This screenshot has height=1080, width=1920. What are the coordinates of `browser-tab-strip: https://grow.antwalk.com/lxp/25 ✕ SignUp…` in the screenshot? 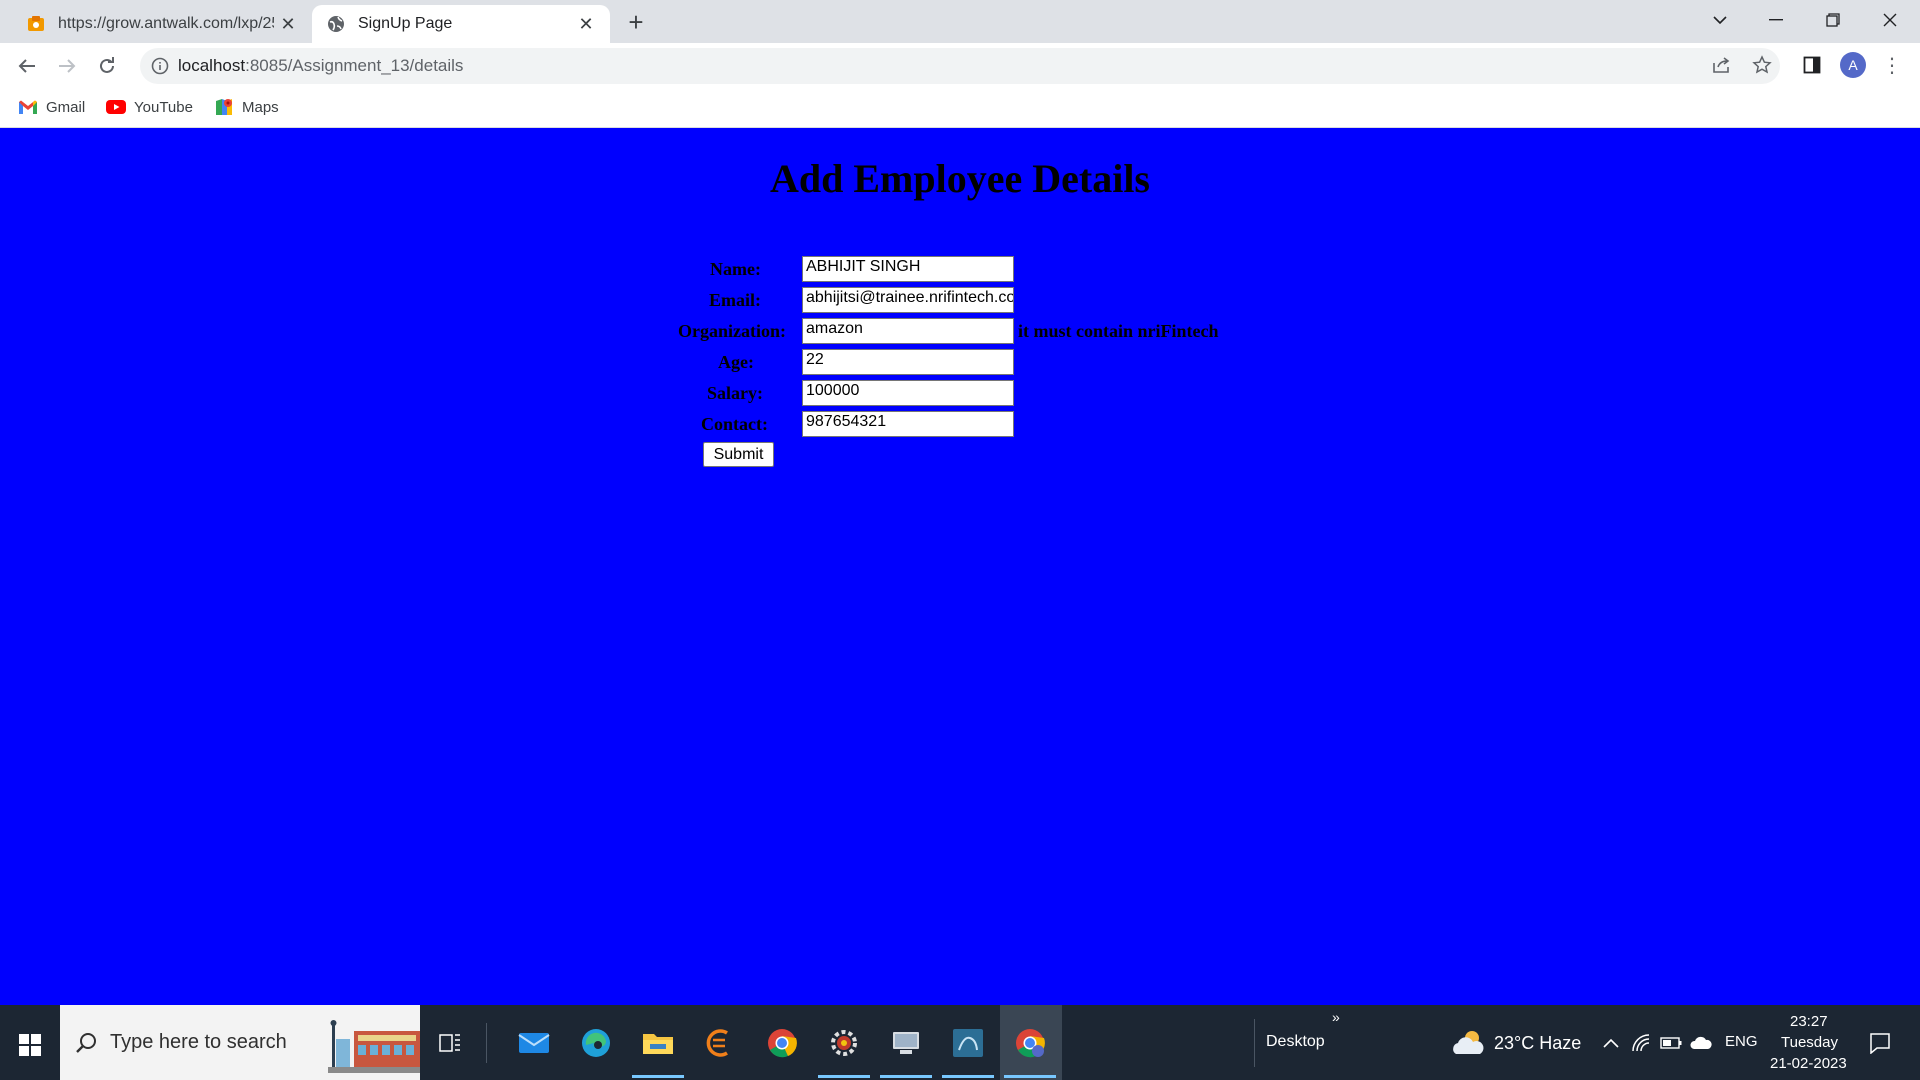 It's located at (960, 21).